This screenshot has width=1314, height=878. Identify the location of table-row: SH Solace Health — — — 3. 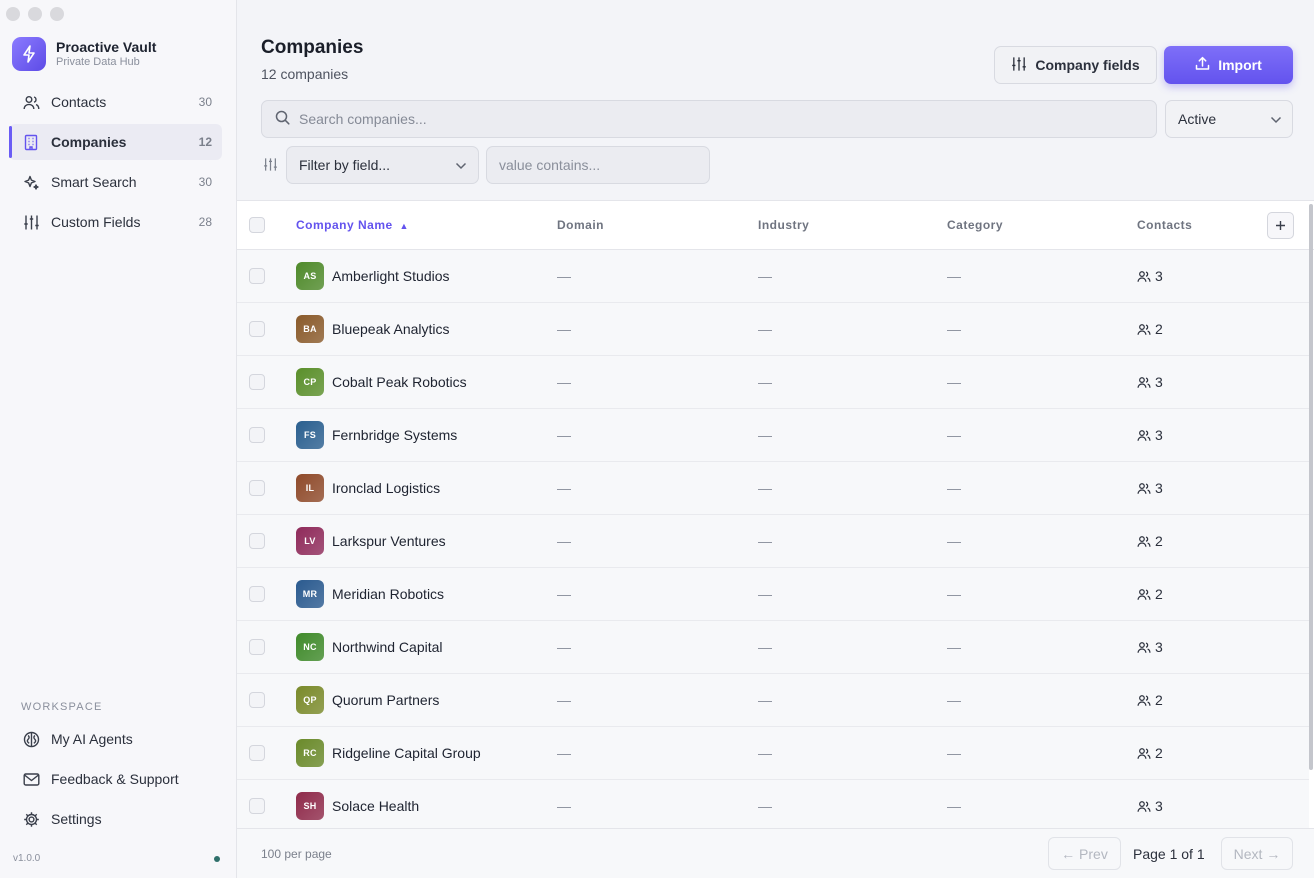
(773, 804).